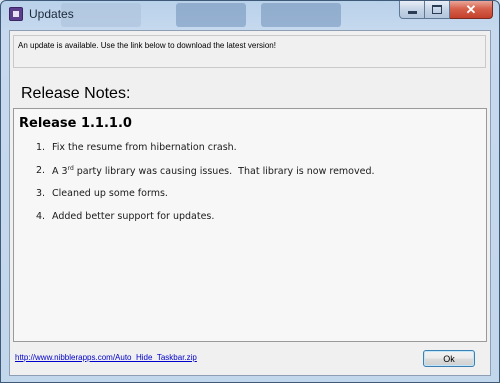  Describe the element at coordinates (75, 123) in the screenshot. I see `release-title: Release 1.1.1.0` at that location.